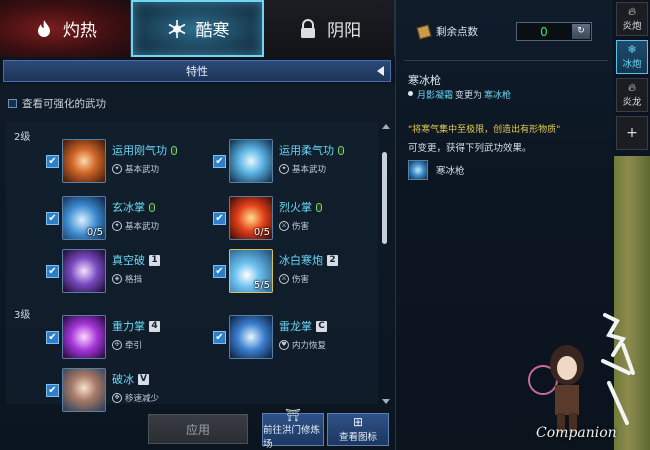 This screenshot has height=450, width=650. I want to click on side-tab-fire-dragon: 🔥︎ 炎龙, so click(632, 95).